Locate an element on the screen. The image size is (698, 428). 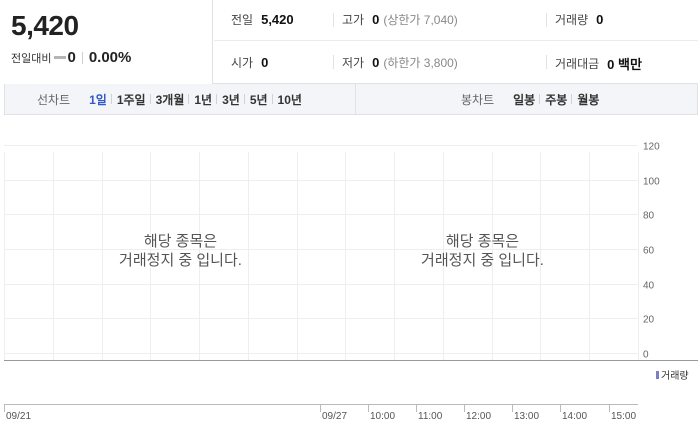
y-tick-label: 0 is located at coordinates (646, 355).